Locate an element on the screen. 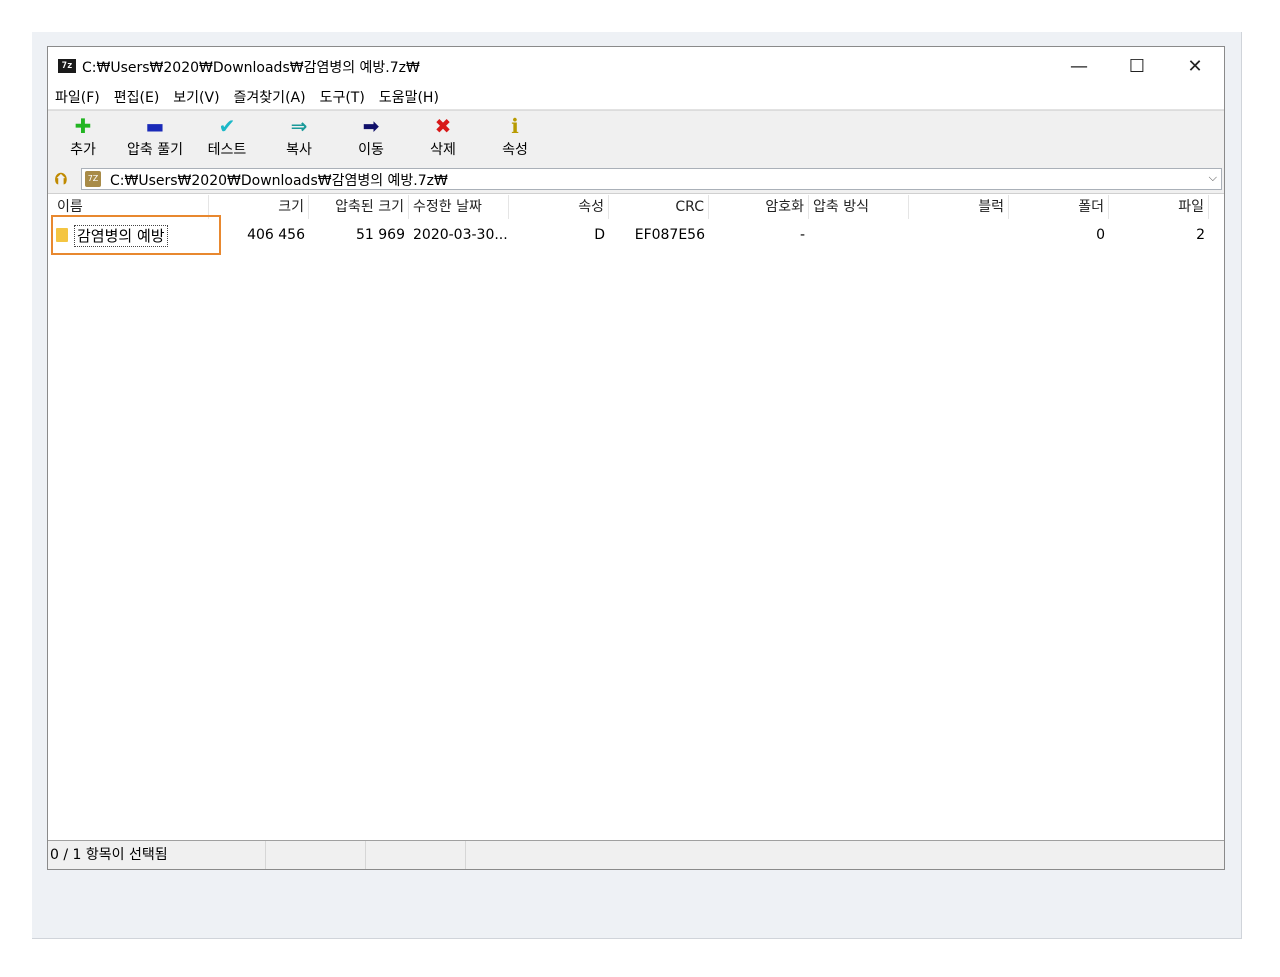 The image size is (1280, 977). info-icon: ℹ is located at coordinates (515, 126).